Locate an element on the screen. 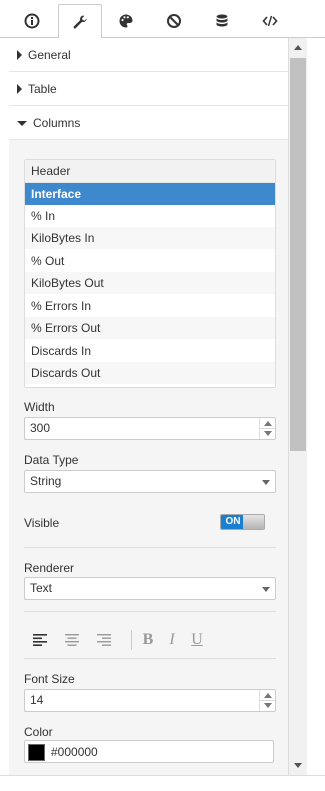 The height and width of the screenshot is (791, 325). tab-rules is located at coordinates (174, 21).